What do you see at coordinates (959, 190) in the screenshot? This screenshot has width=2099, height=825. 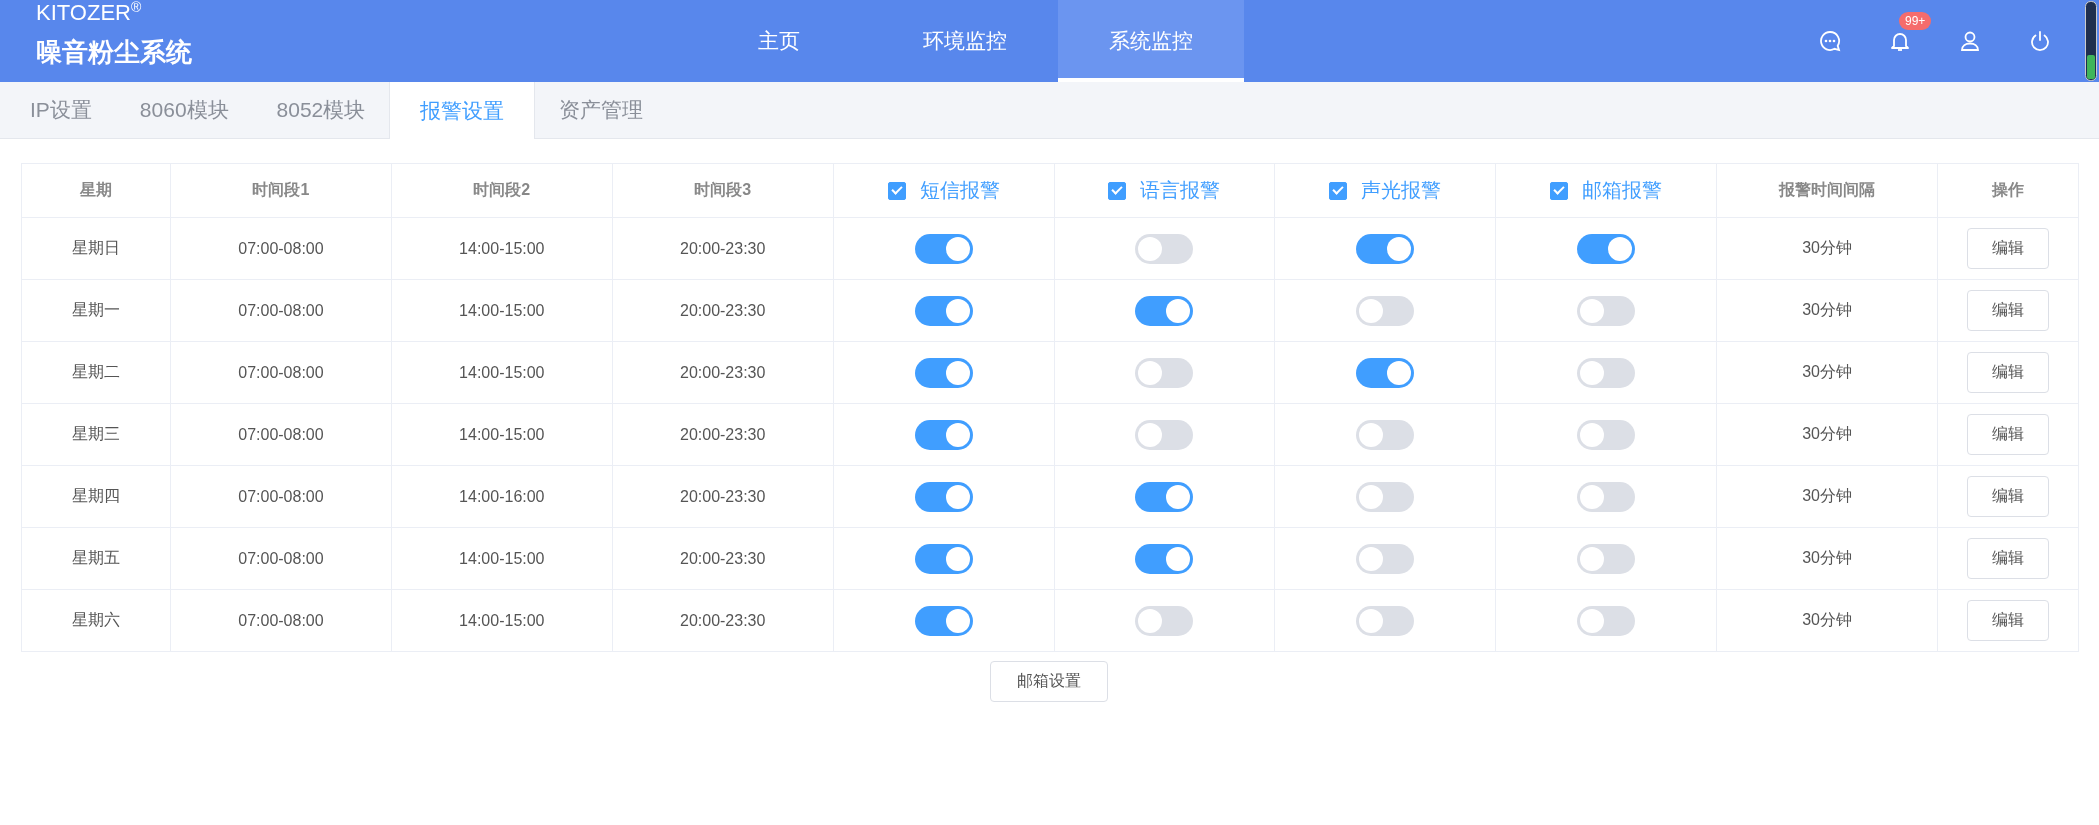 I see `column-header: 短信报警` at bounding box center [959, 190].